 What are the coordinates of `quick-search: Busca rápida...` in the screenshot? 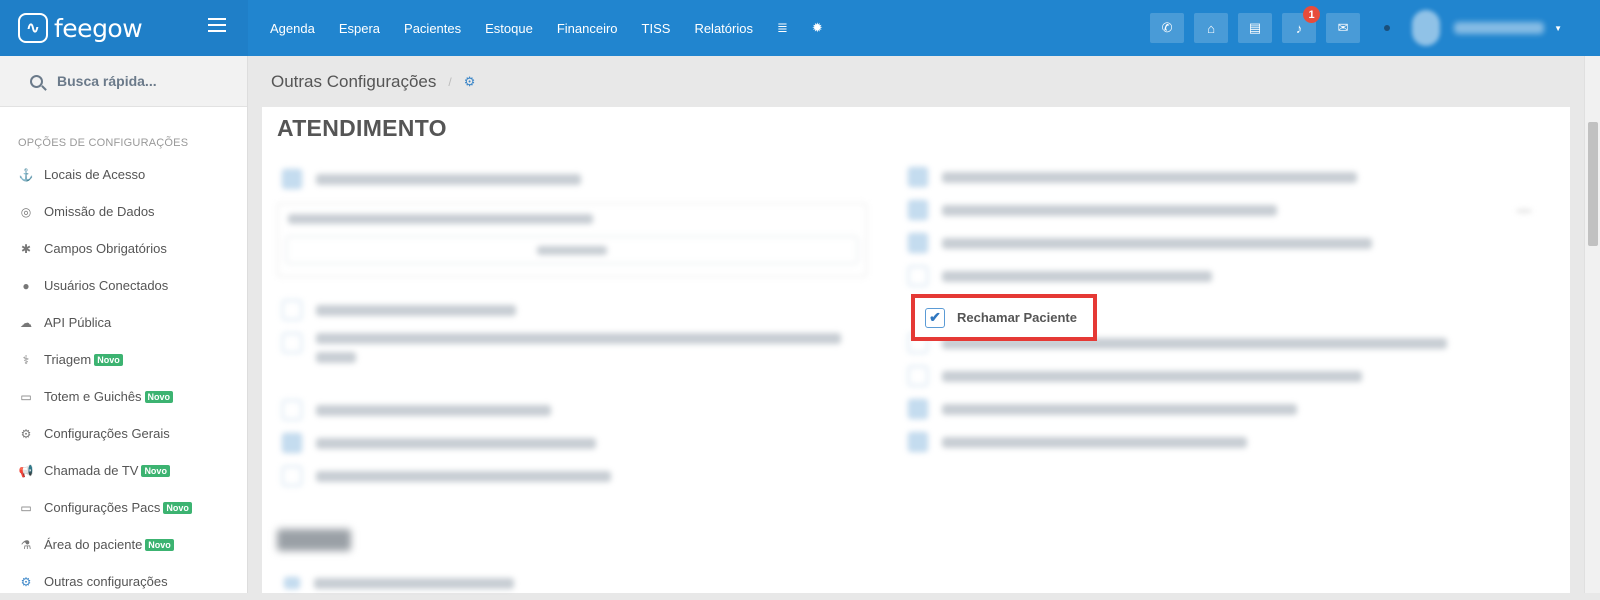 It's located at (123, 81).